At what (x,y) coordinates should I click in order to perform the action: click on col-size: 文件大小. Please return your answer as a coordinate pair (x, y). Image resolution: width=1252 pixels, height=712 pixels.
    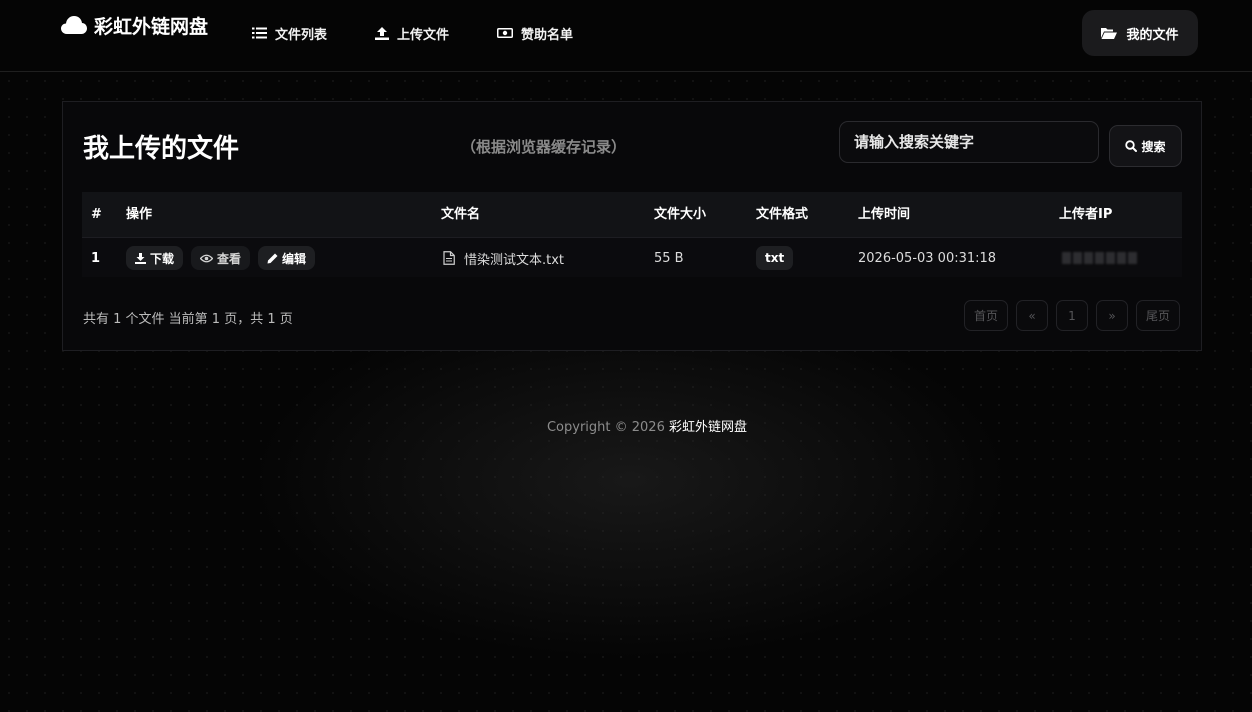
    Looking at the image, I should click on (680, 214).